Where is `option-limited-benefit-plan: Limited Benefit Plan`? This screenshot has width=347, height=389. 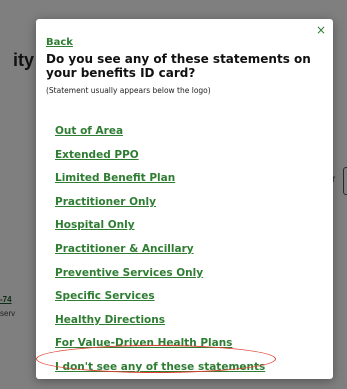 option-limited-benefit-plan: Limited Benefit Plan is located at coordinates (115, 178).